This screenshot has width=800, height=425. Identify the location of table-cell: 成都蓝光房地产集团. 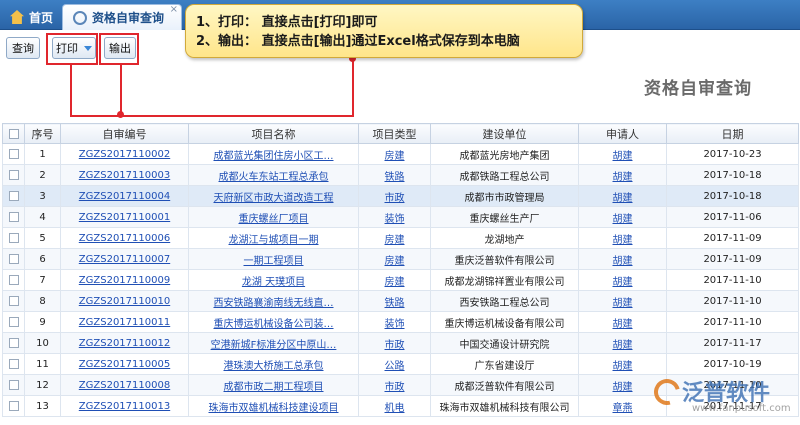
(504, 154).